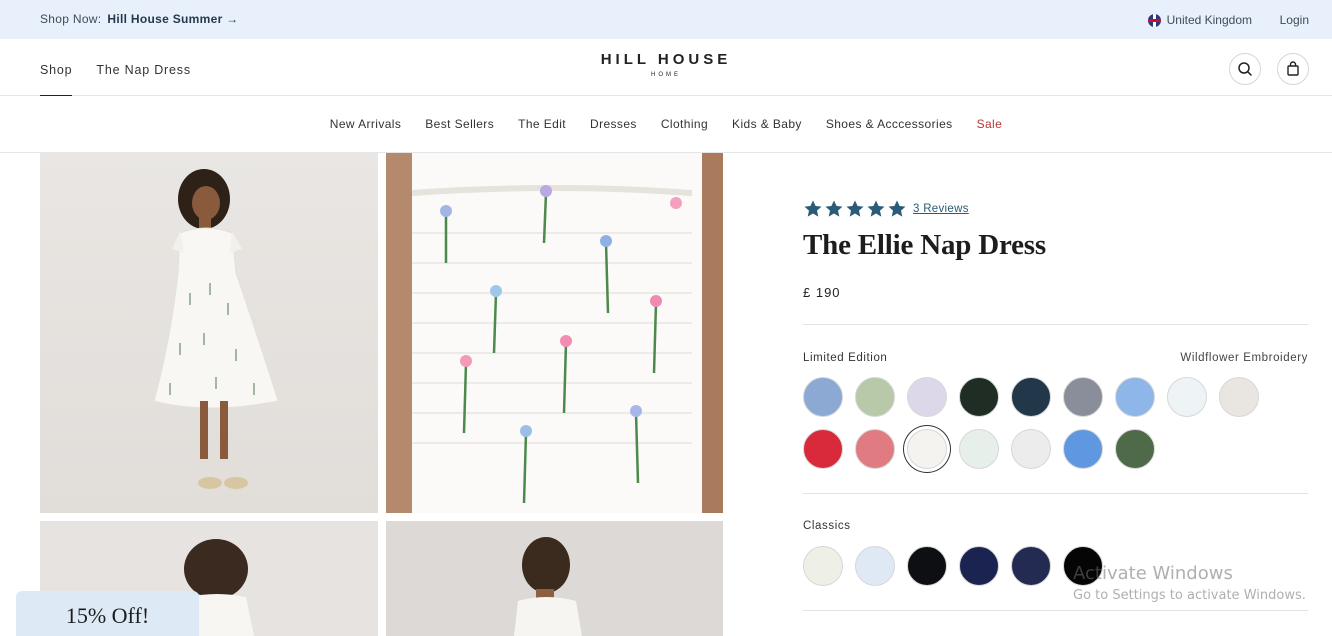  I want to click on uk-flag-icon, so click(1154, 20).